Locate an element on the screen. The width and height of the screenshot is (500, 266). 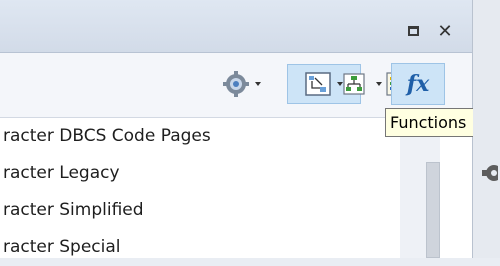
adjacent-panel-edge is located at coordinates (486, 129).